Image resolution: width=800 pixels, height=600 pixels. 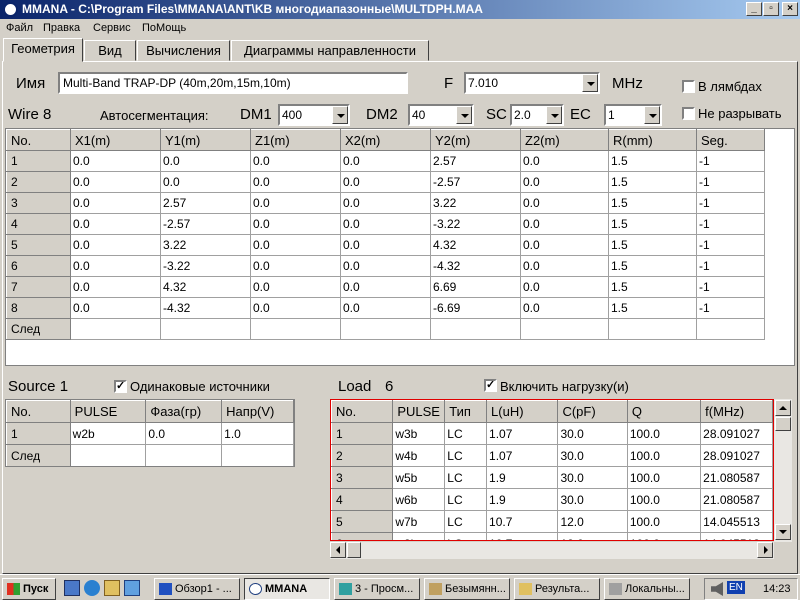 I want to click on loads-col-c: C(pF), so click(x=592, y=411).